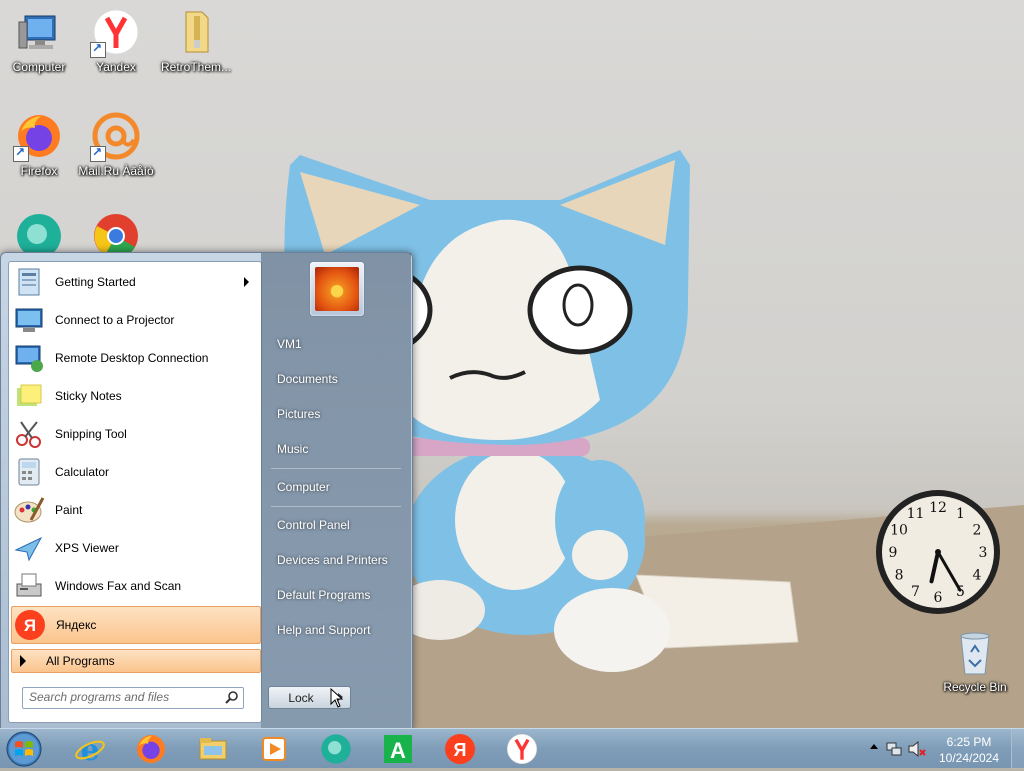  I want to click on link-pictures: Pictures, so click(336, 414).